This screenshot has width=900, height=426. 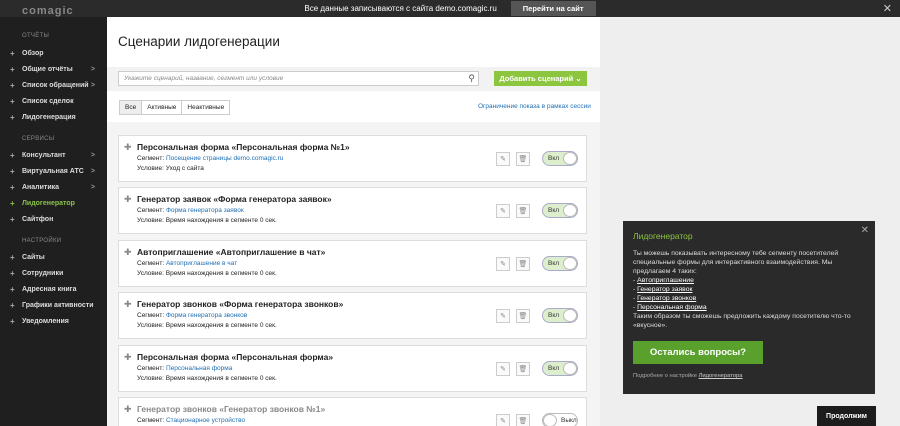 What do you see at coordinates (42, 241) in the screenshot?
I see `sidebar-section-settings: НАСТРОЙКИ` at bounding box center [42, 241].